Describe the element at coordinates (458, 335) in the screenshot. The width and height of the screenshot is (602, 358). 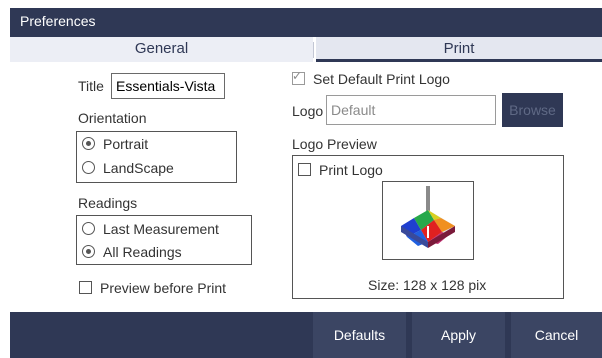
I see `apply-button: Apply` at that location.